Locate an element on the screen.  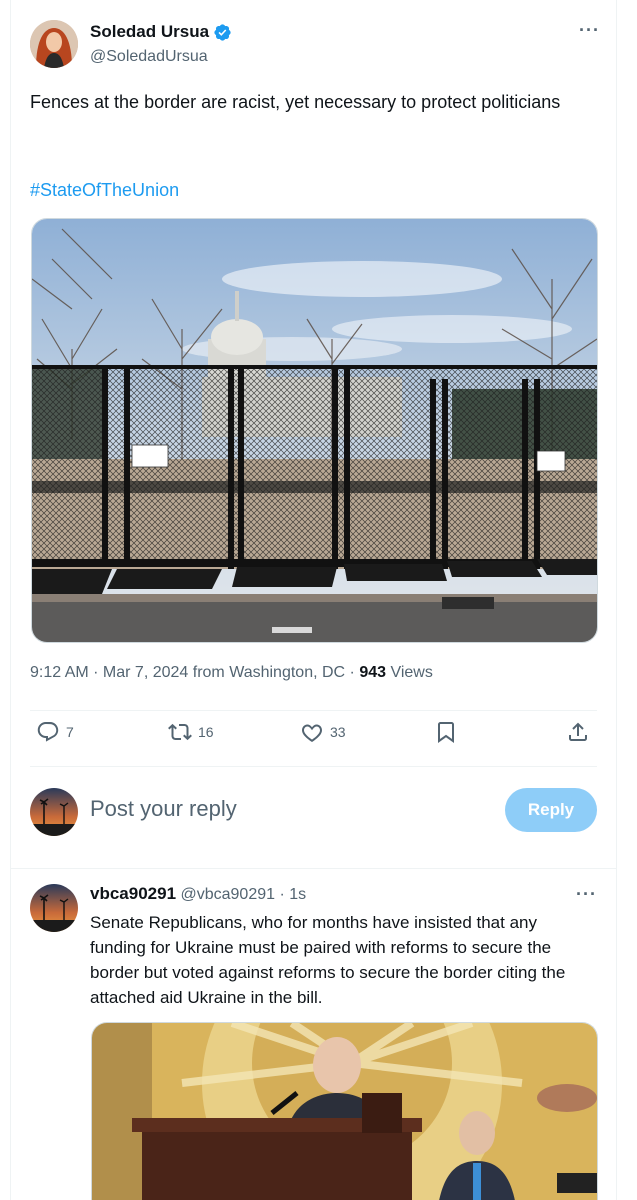
repost-action: 16 is located at coordinates (191, 732).